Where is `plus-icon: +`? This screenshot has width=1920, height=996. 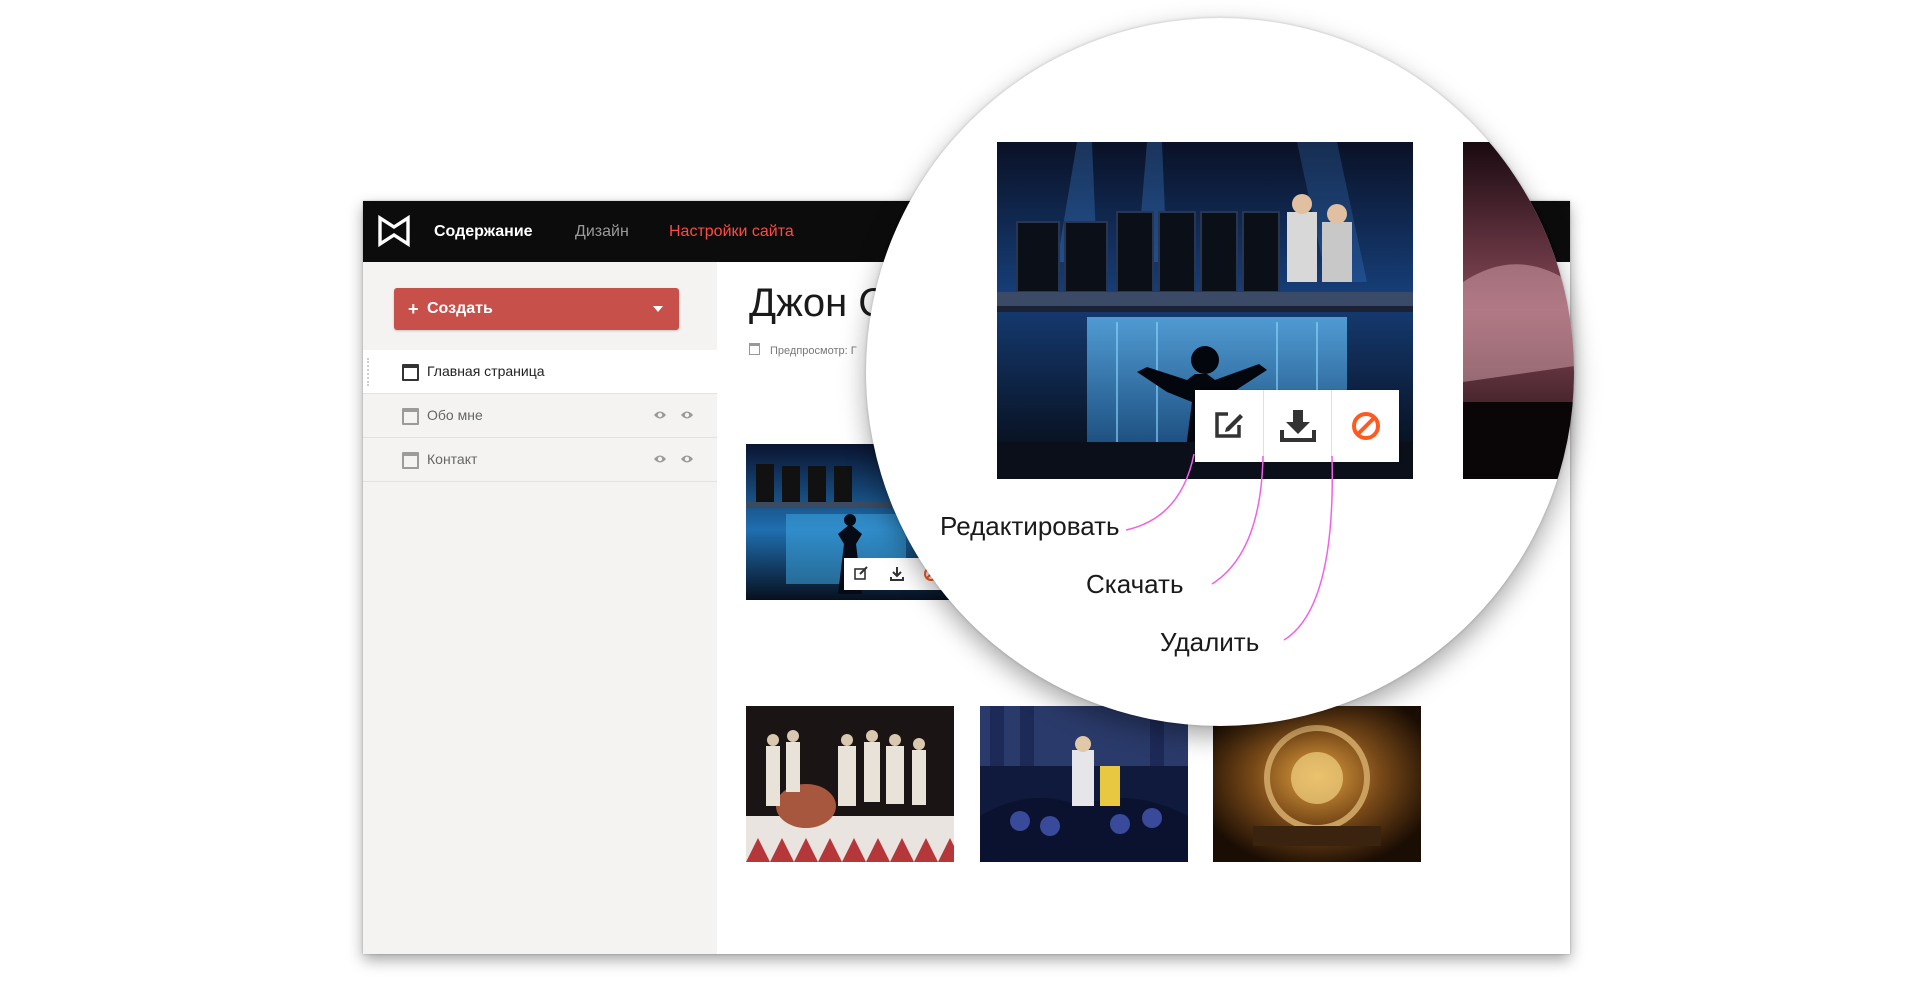 plus-icon: + is located at coordinates (413, 309).